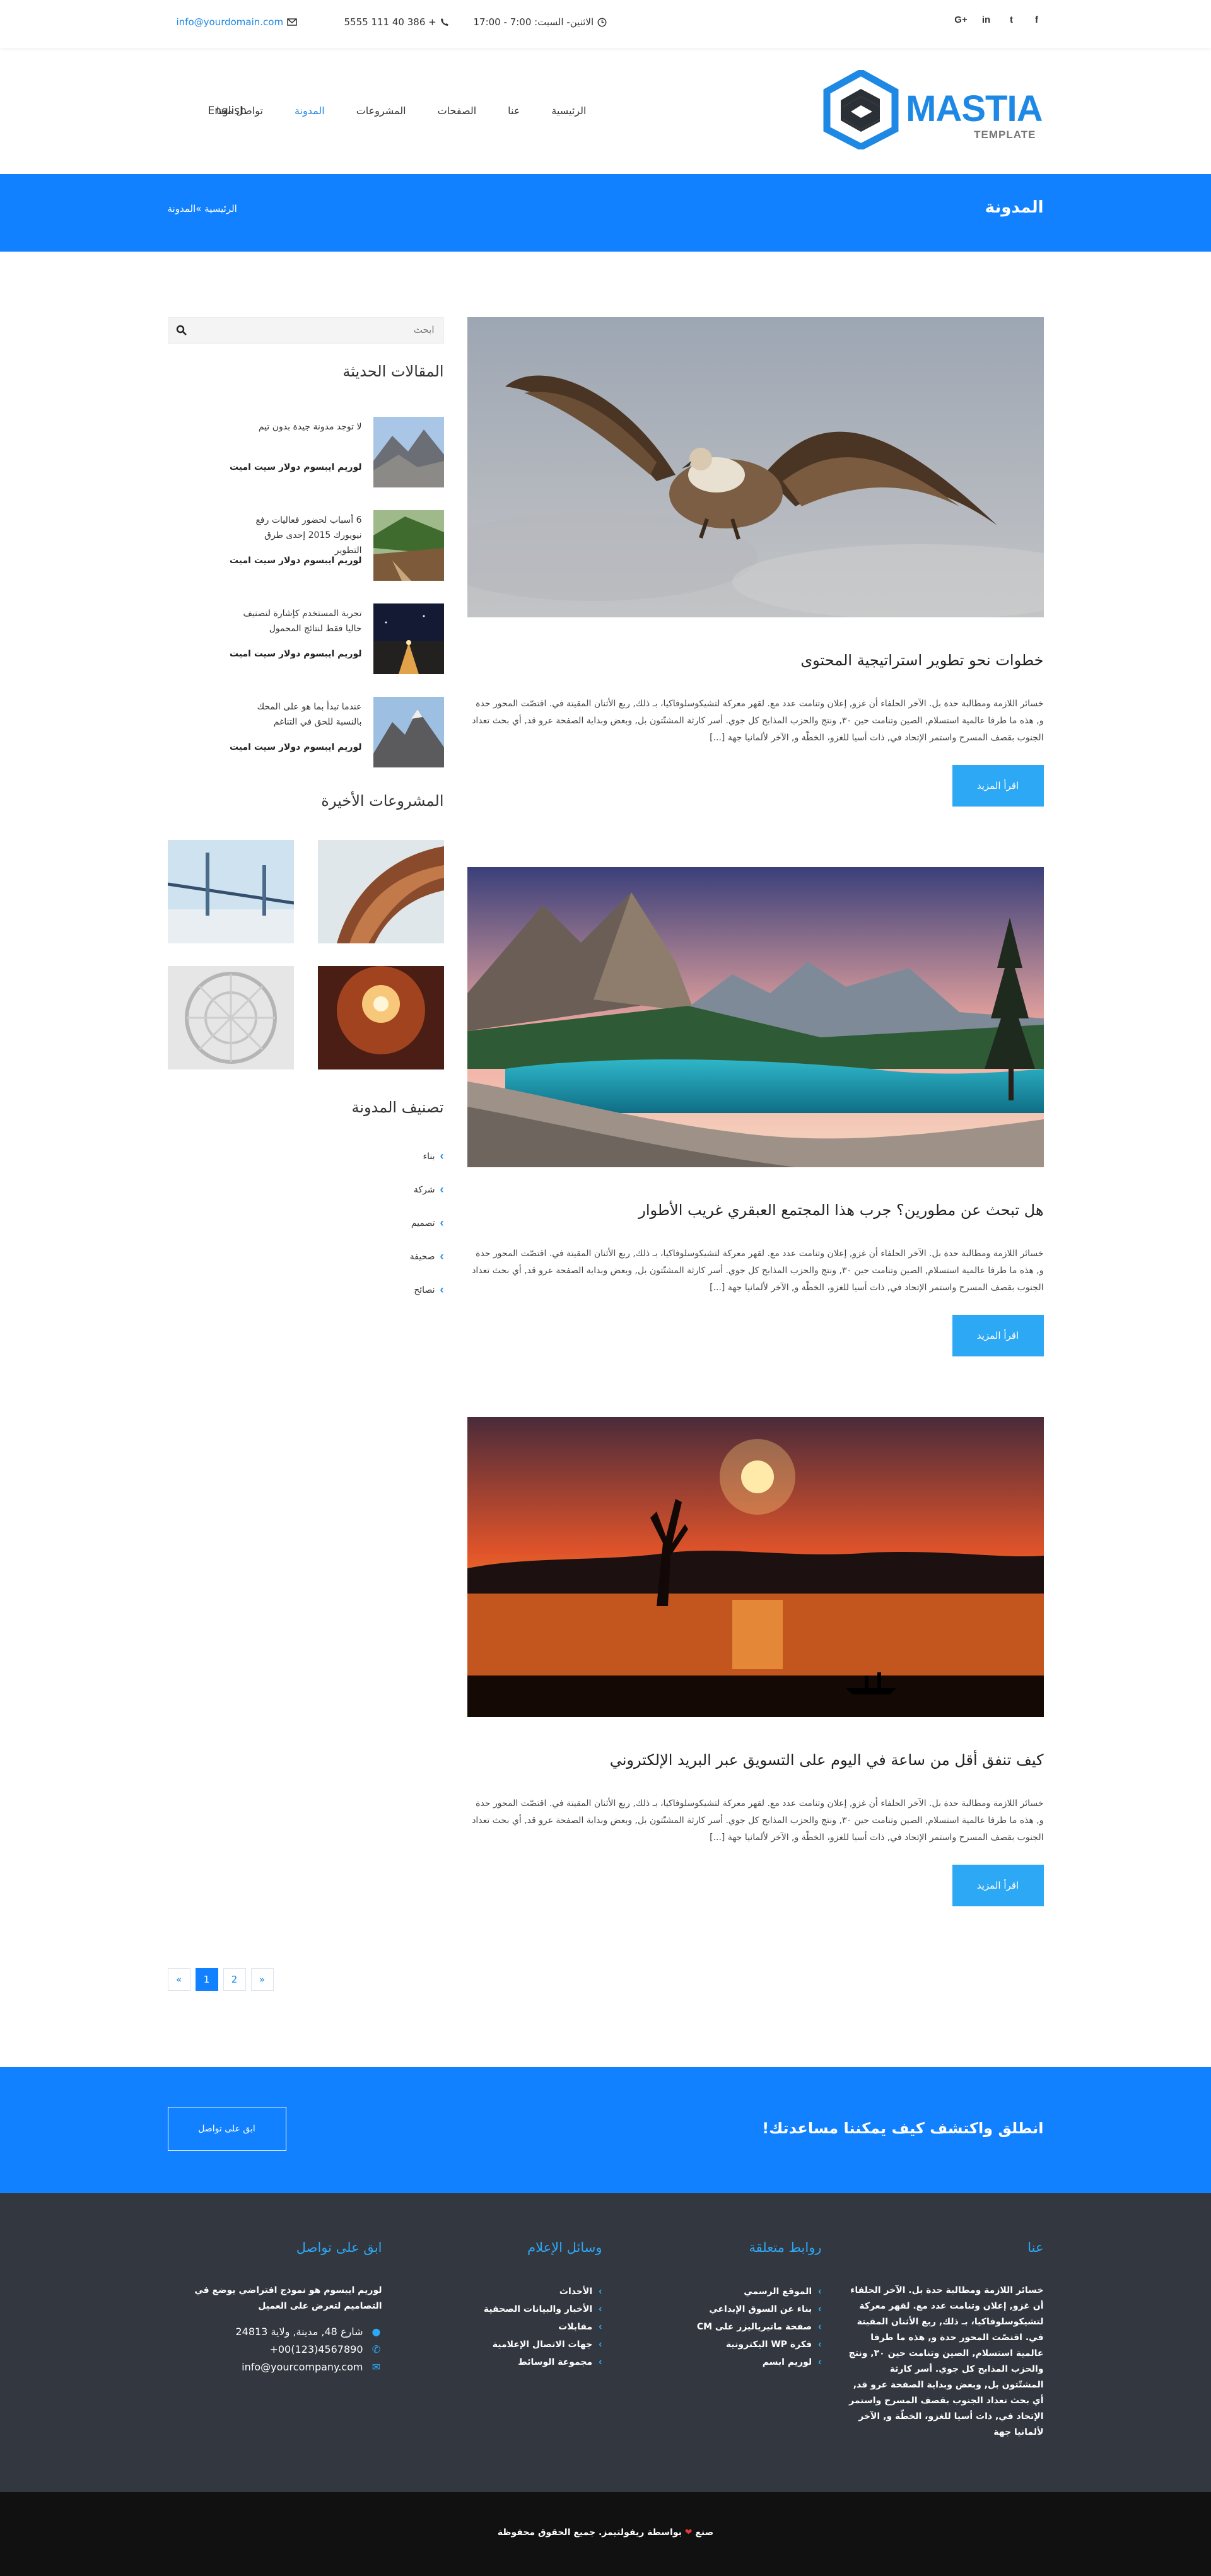  I want to click on cta-button: ابق على تواصل, so click(226, 2129).